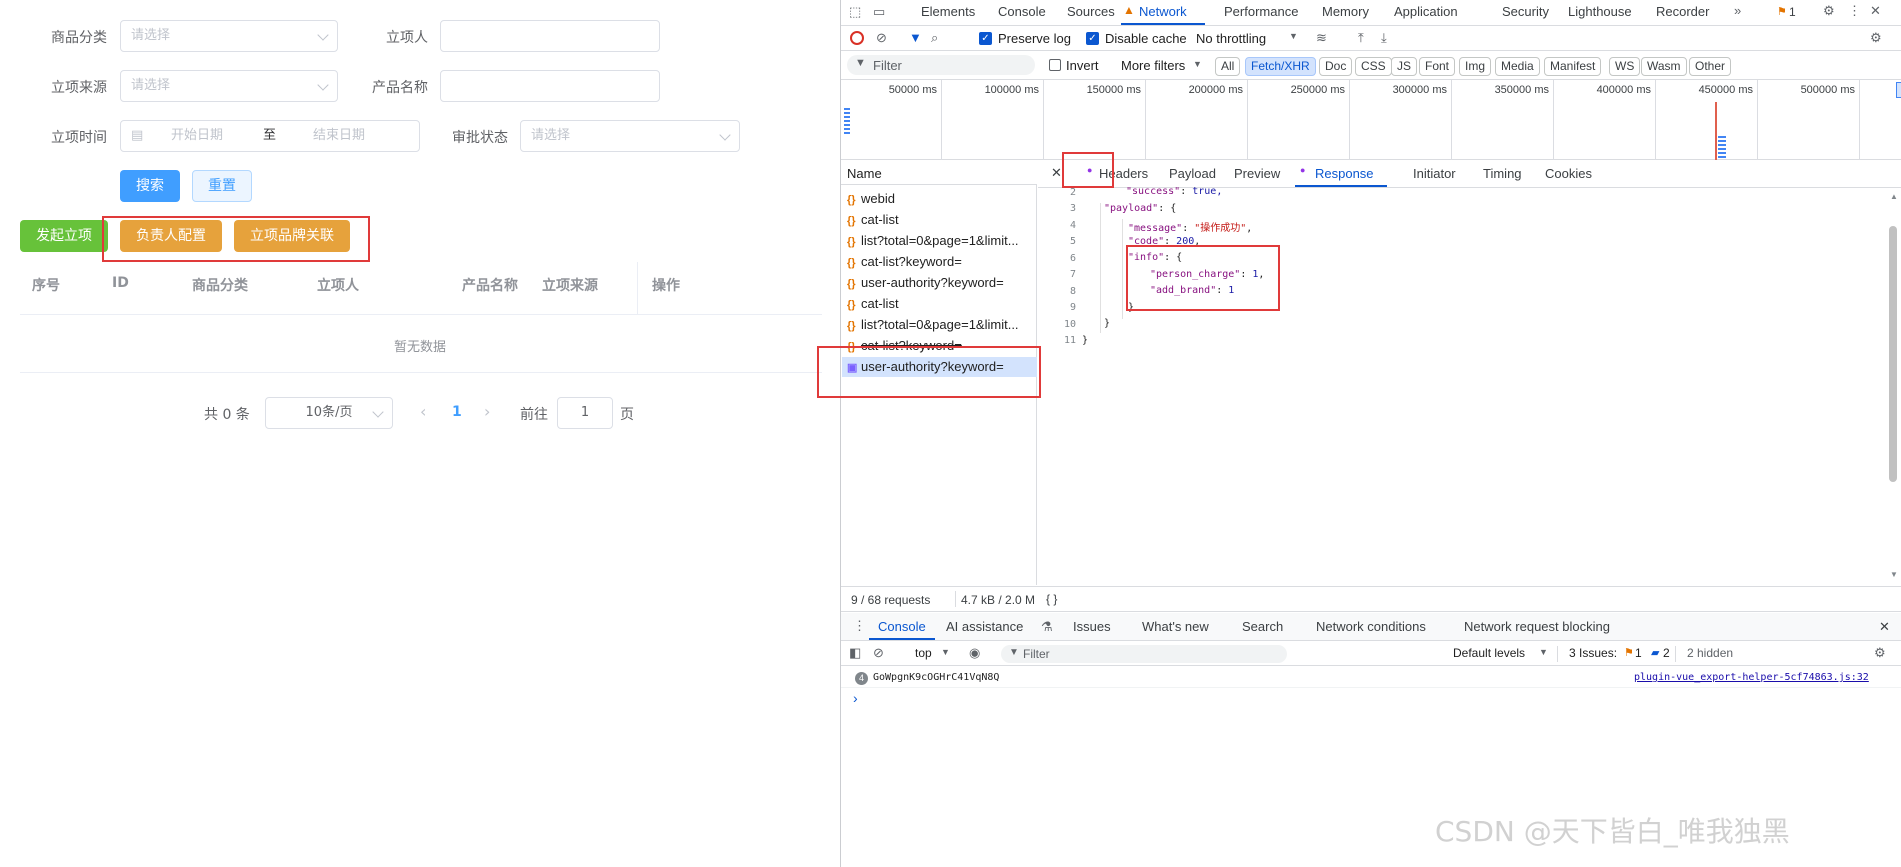 The image size is (1901, 867). What do you see at coordinates (1737, 10) in the screenshot?
I see `more-tabs-icon: »` at bounding box center [1737, 10].